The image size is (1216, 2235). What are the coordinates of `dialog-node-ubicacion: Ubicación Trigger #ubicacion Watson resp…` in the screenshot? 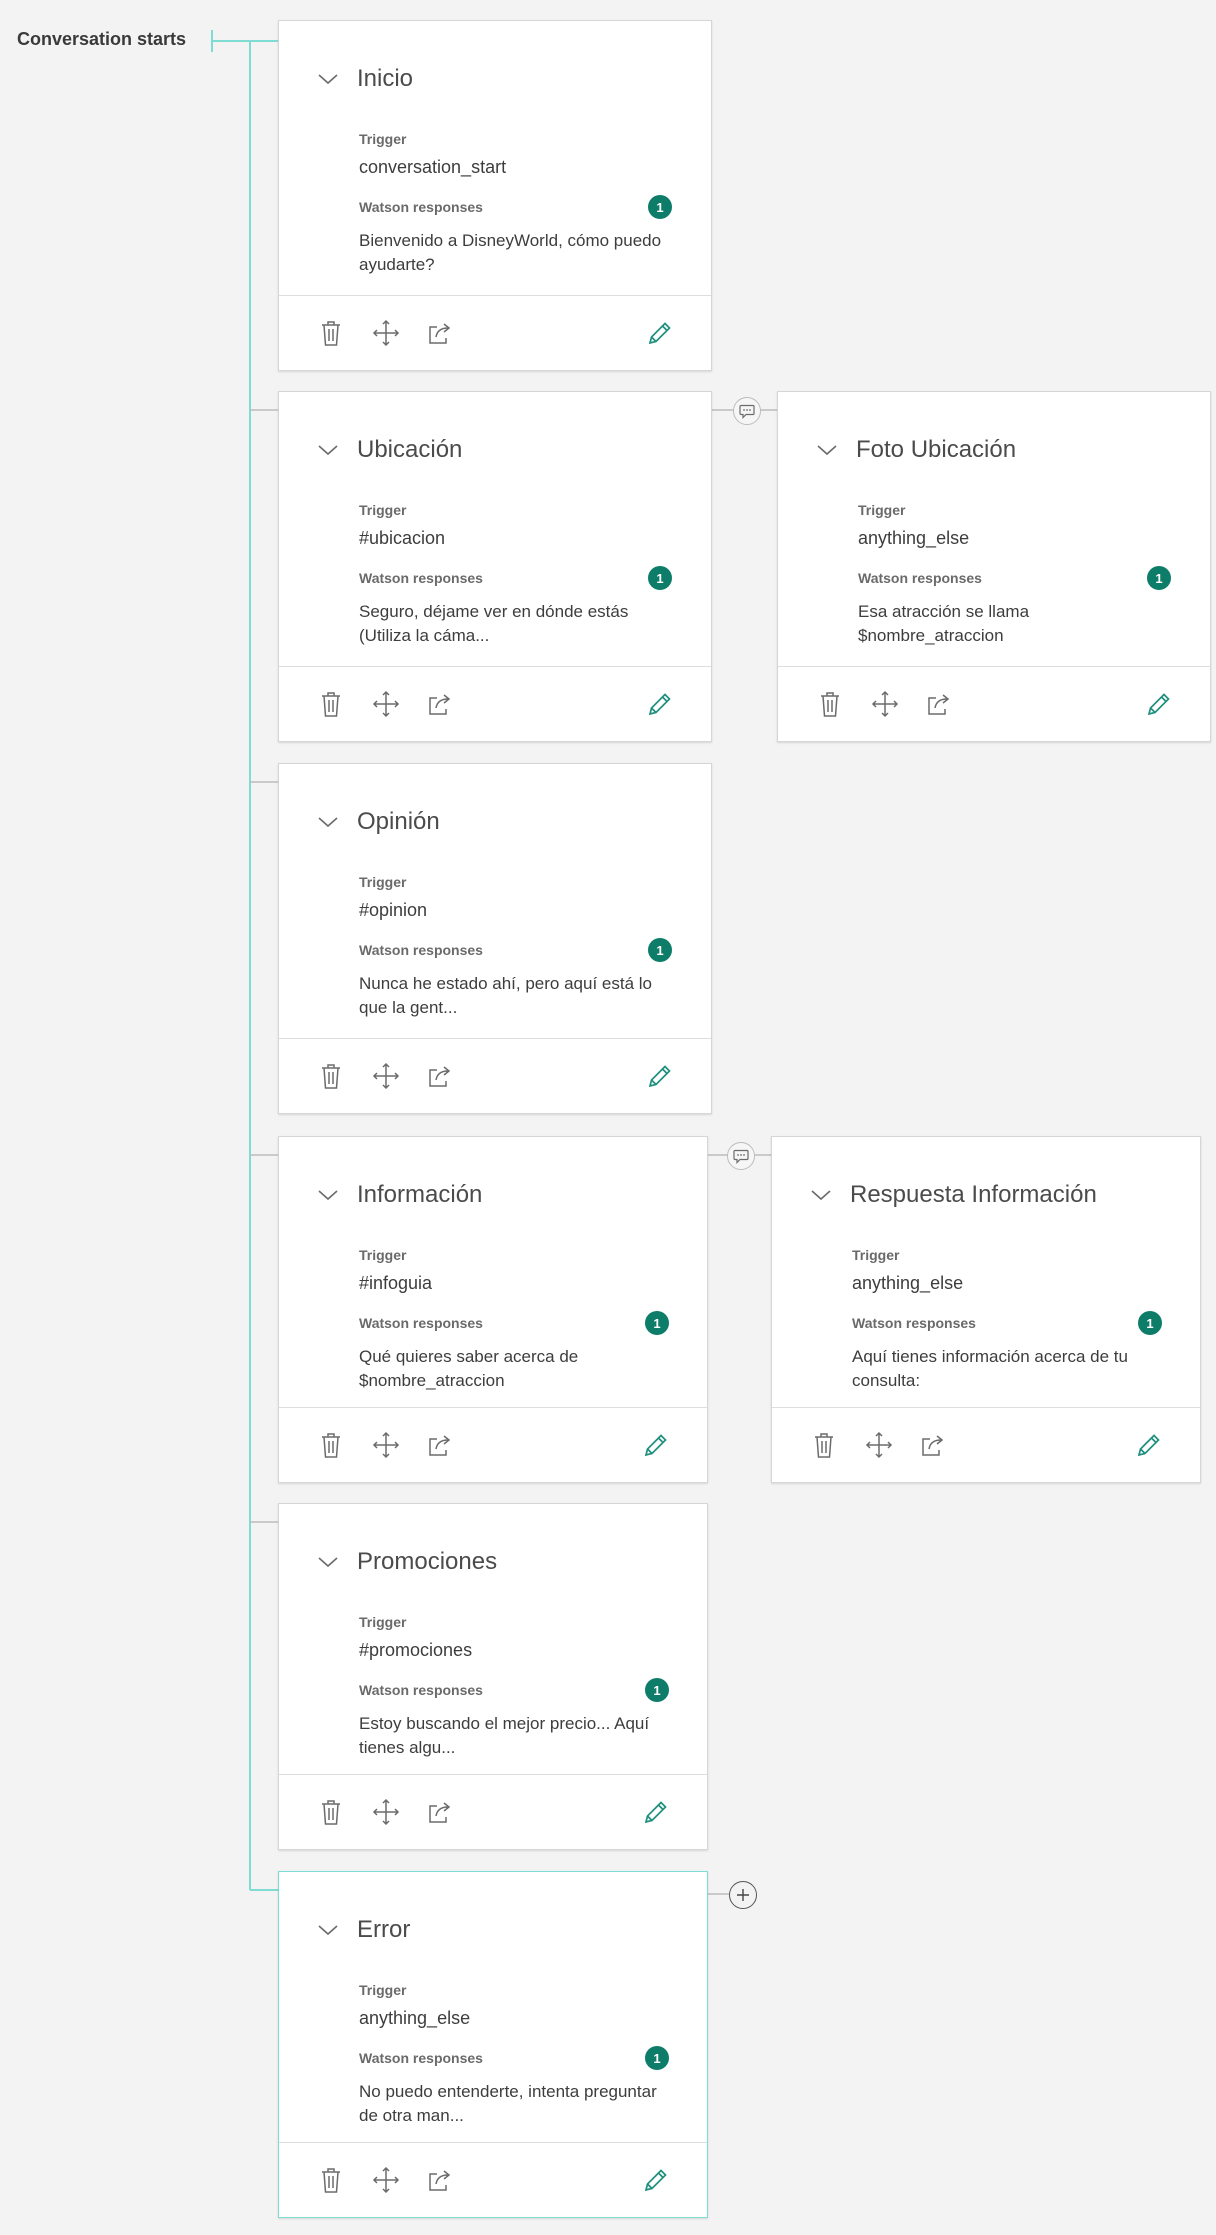 It's located at (495, 566).